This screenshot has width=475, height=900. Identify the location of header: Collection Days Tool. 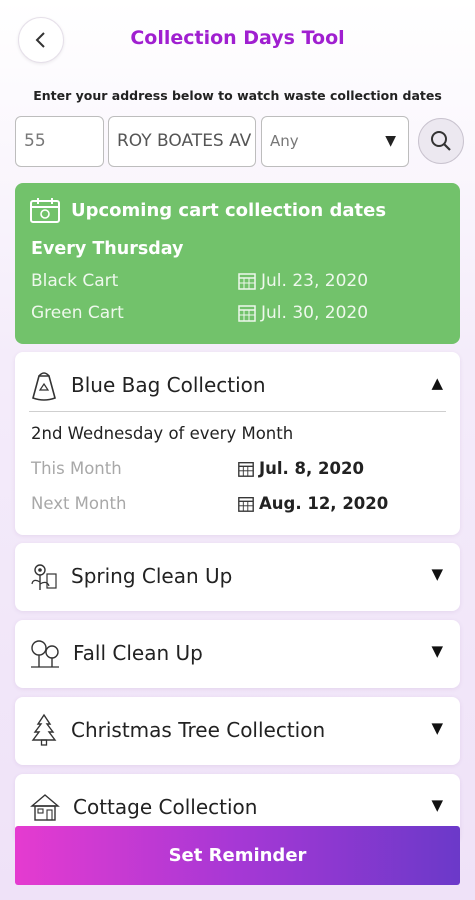
(237, 40).